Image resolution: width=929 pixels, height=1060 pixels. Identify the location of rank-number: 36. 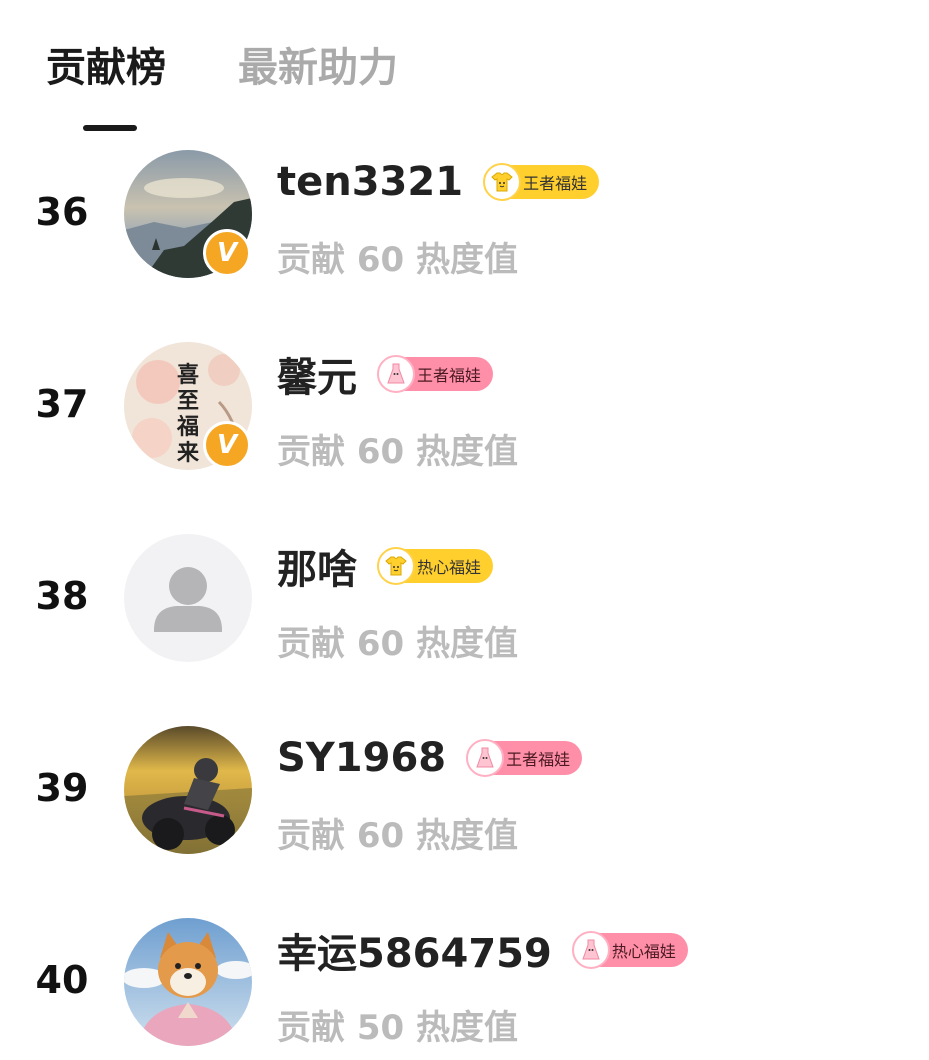
(62, 212).